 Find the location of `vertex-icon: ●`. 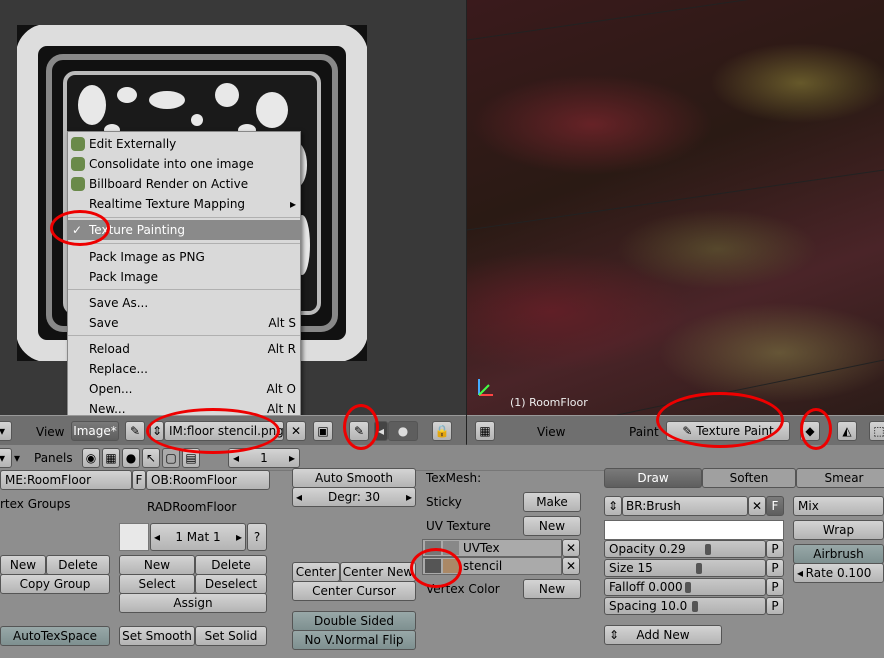

vertex-icon: ● is located at coordinates (403, 431).